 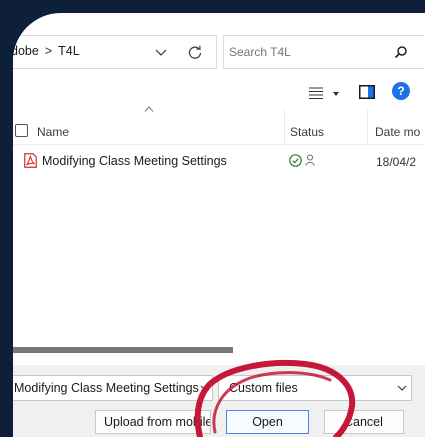 I want to click on breadcrumb-item-adobe: dobe, so click(x=26, y=51).